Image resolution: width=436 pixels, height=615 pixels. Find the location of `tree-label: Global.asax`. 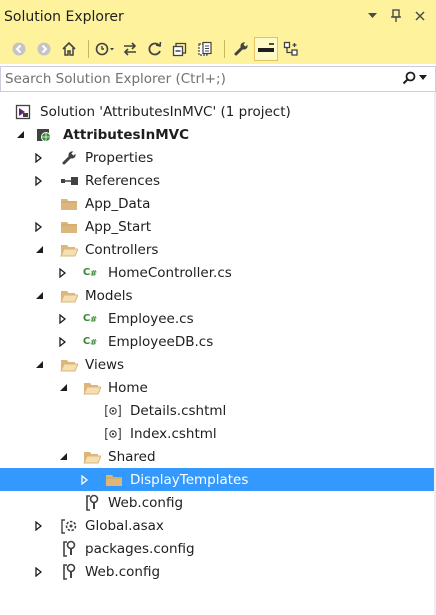

tree-label: Global.asax is located at coordinates (124, 525).